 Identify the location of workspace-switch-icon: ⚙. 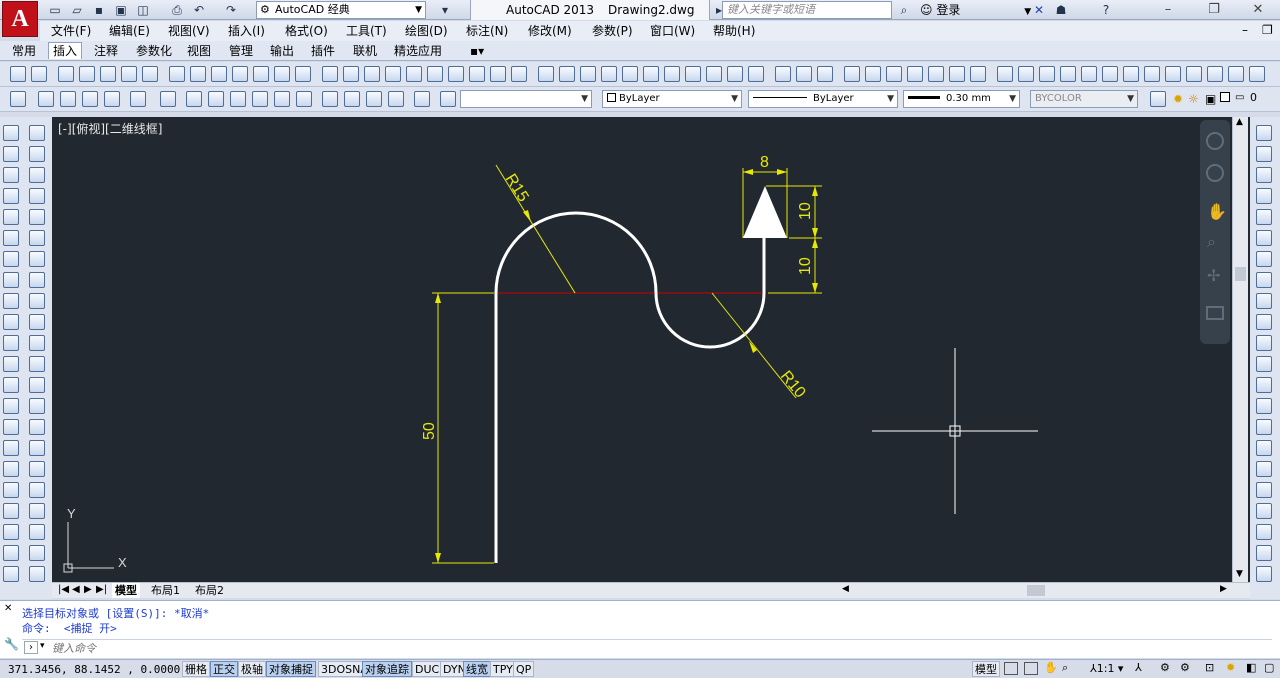
(1185, 667).